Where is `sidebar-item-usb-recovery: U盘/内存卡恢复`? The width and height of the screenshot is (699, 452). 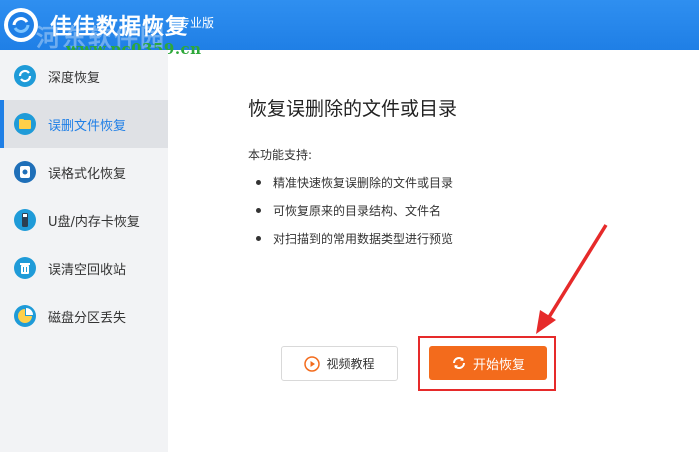 sidebar-item-usb-recovery: U盘/内存卡恢复 is located at coordinates (84, 220).